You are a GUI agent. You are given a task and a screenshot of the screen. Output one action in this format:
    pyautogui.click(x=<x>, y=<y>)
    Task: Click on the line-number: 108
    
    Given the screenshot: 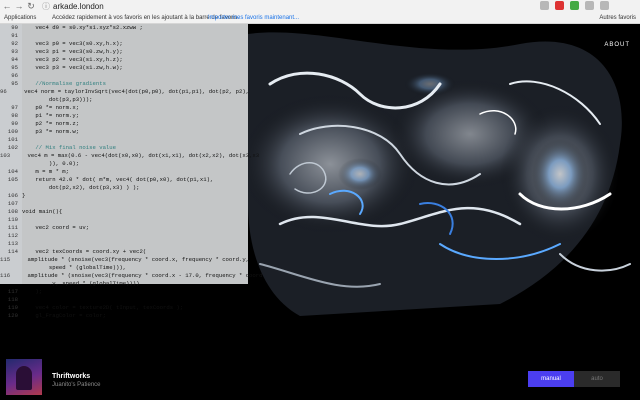 What is the action you would take?
    pyautogui.click(x=12, y=211)
    